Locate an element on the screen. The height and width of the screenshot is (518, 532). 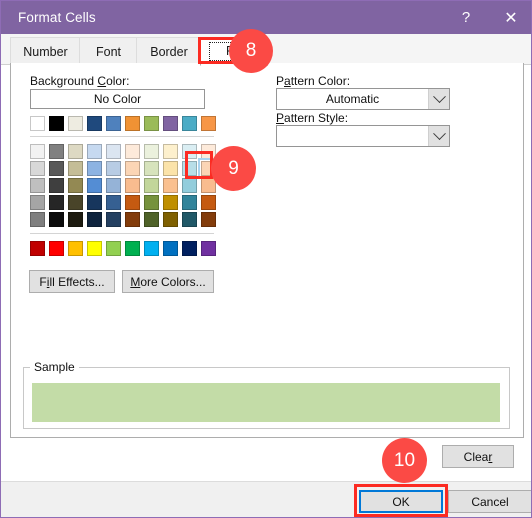
pattern-style-dropdown is located at coordinates (363, 136).